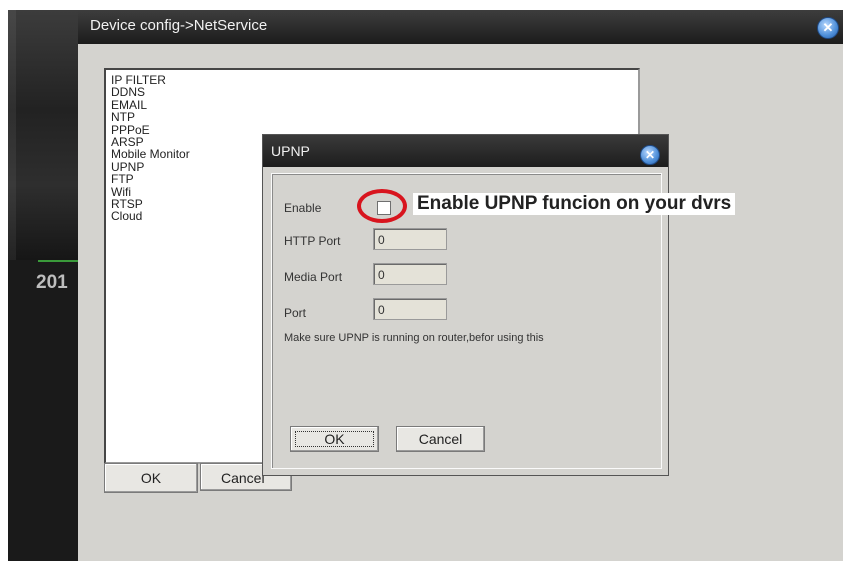 This screenshot has width=843, height=561. What do you see at coordinates (465, 151) in the screenshot?
I see `dialog-titlebar: UPNP ✕` at bounding box center [465, 151].